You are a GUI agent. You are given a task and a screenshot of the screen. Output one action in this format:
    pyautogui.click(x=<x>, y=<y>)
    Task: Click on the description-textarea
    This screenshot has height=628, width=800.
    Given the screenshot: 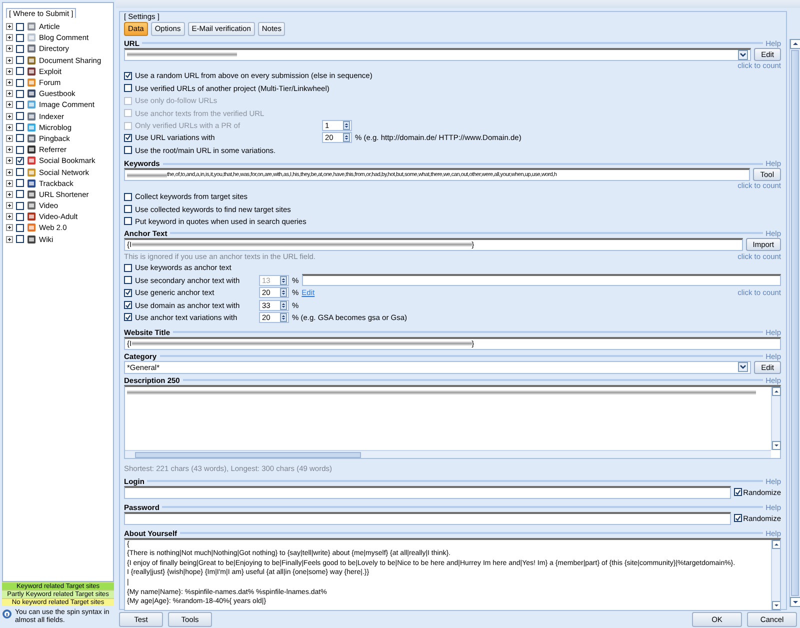 What is the action you would take?
    pyautogui.click(x=452, y=421)
    